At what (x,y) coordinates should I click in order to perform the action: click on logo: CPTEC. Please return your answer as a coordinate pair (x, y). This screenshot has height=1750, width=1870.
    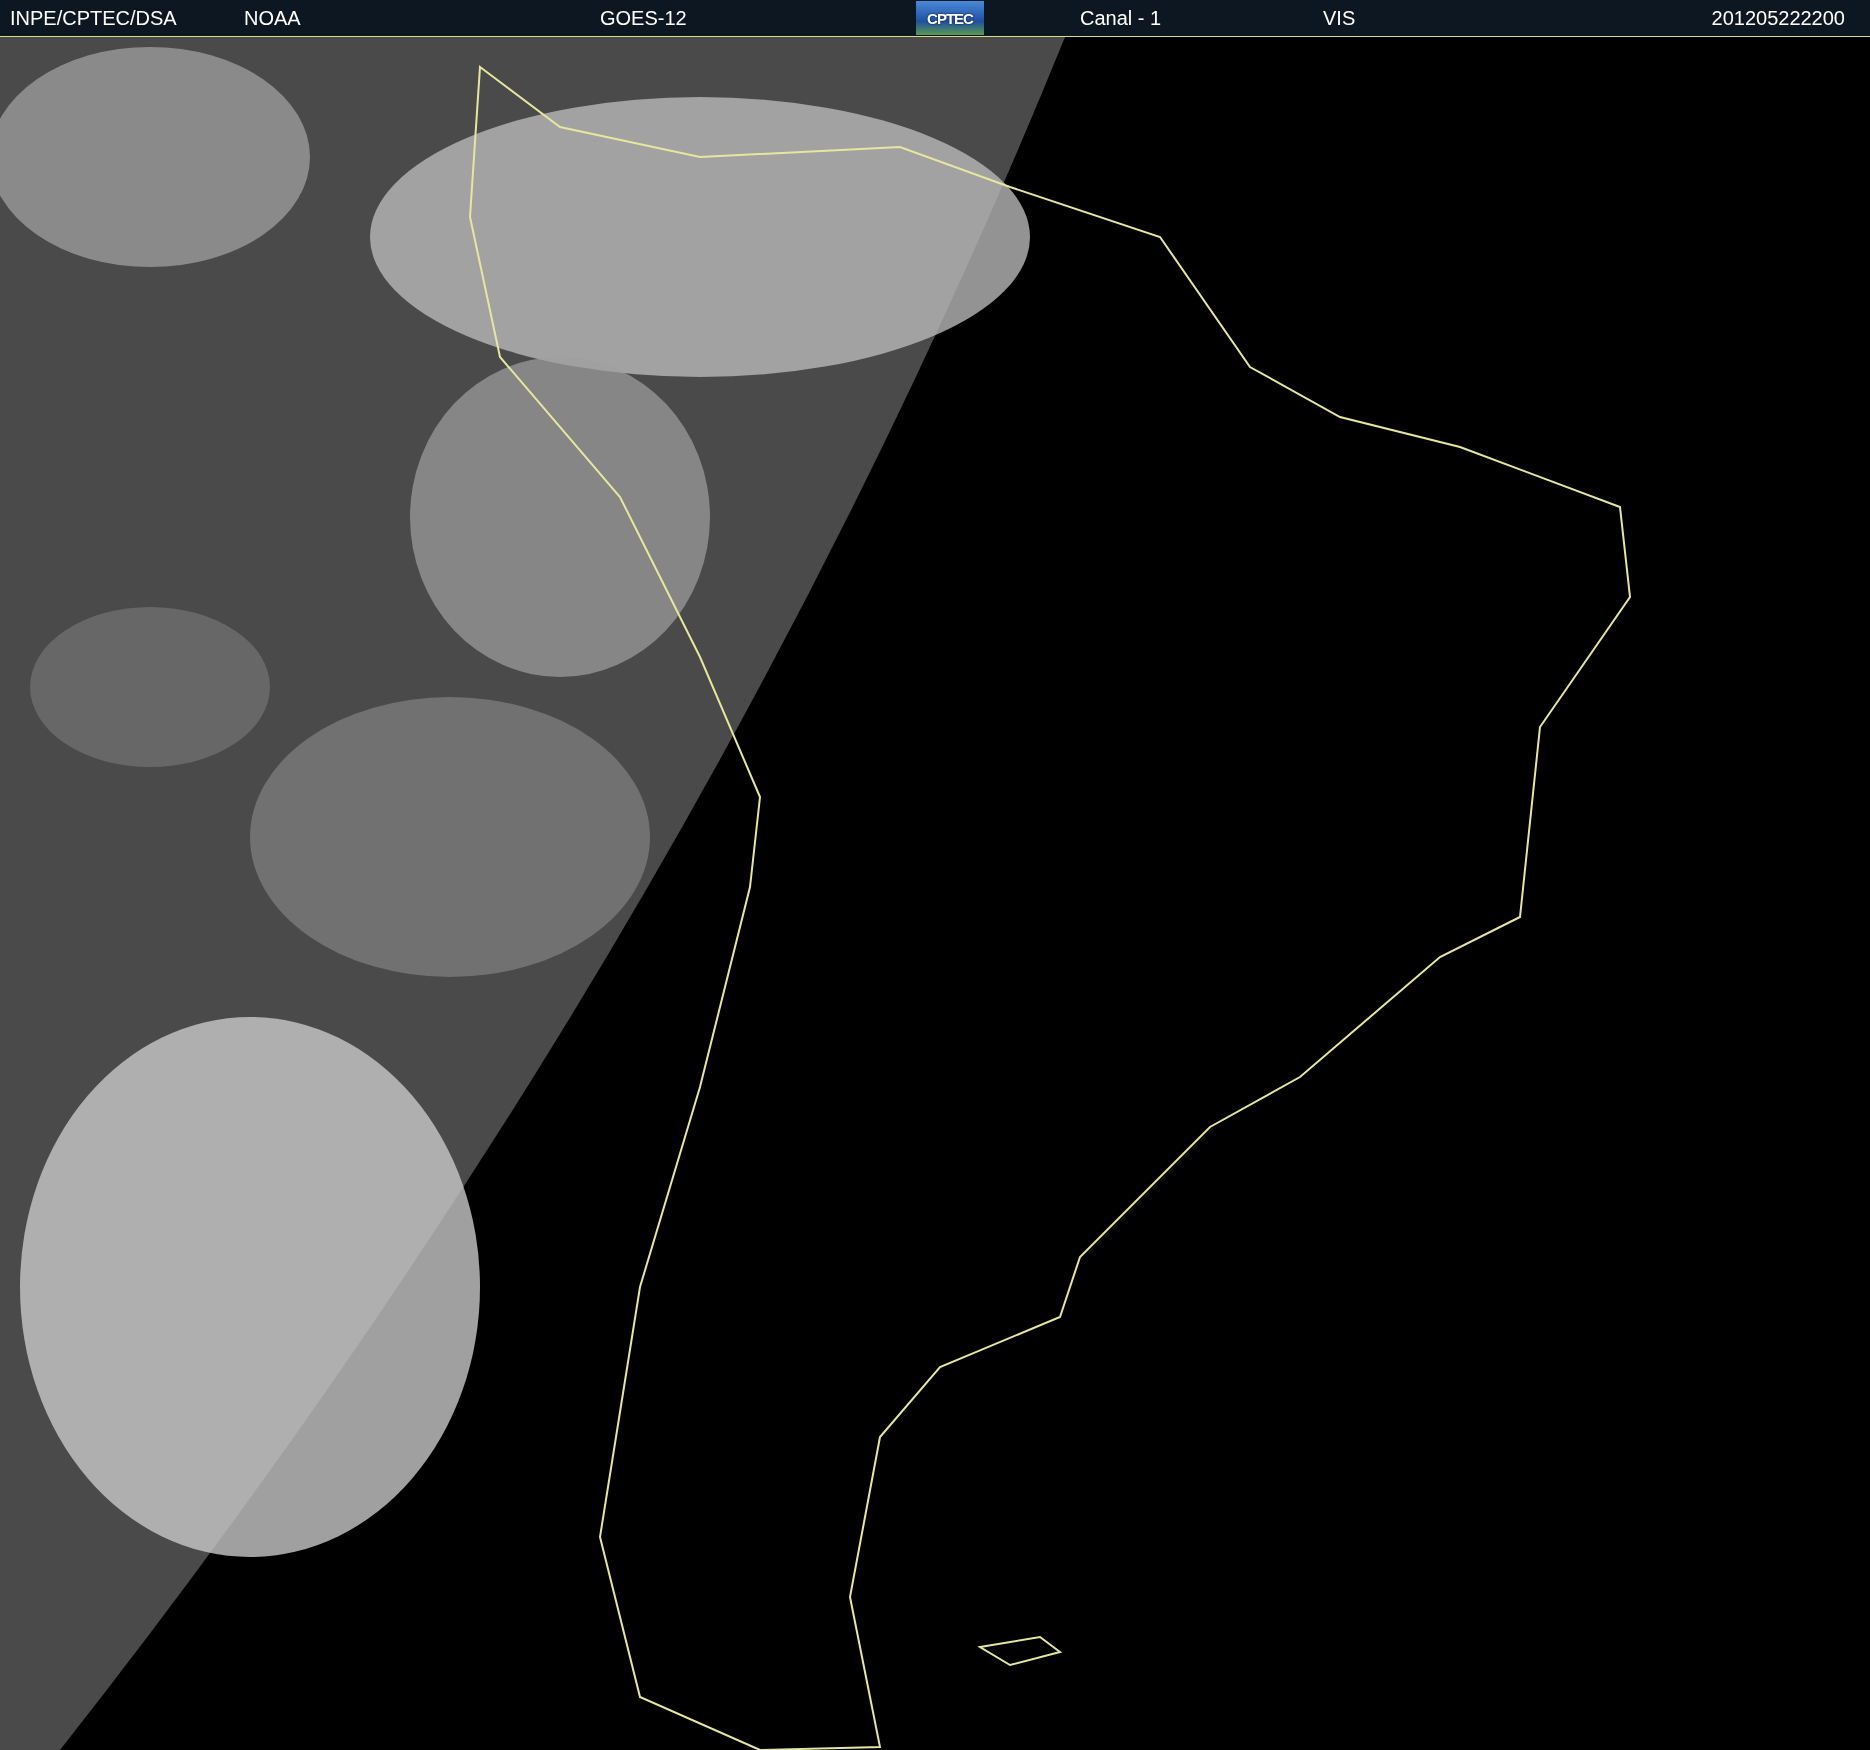
    Looking at the image, I should click on (950, 18).